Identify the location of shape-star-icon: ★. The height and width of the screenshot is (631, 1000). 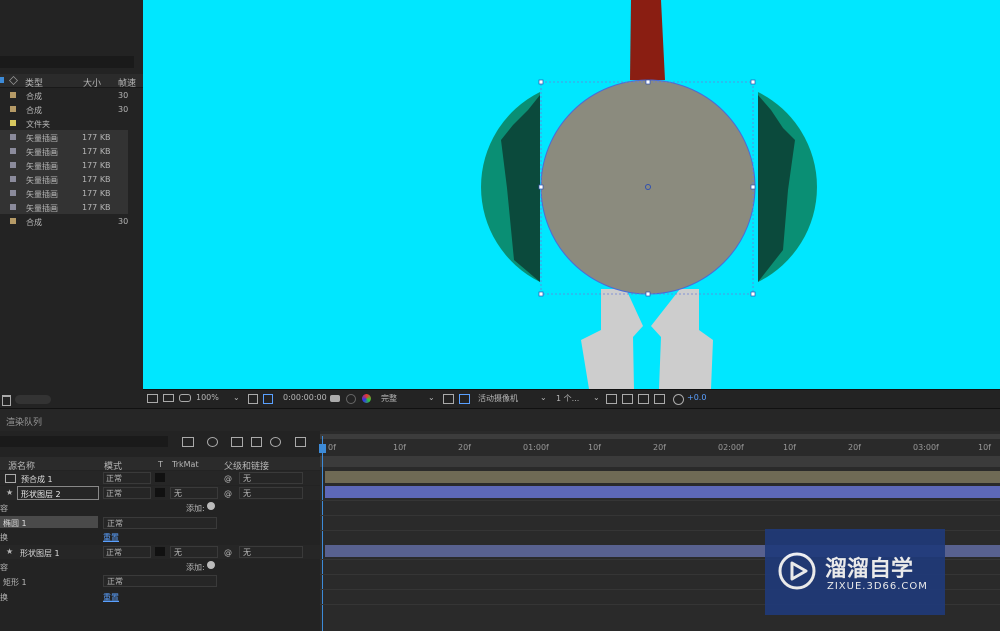
(10, 492).